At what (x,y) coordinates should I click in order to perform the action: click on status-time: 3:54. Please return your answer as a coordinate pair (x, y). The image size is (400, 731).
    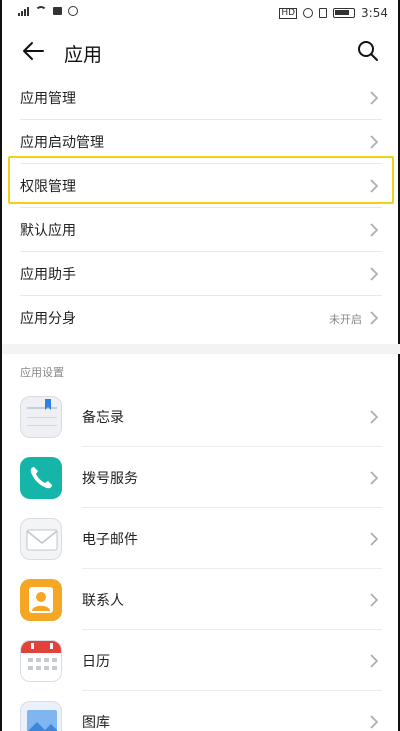
    Looking at the image, I should click on (374, 13).